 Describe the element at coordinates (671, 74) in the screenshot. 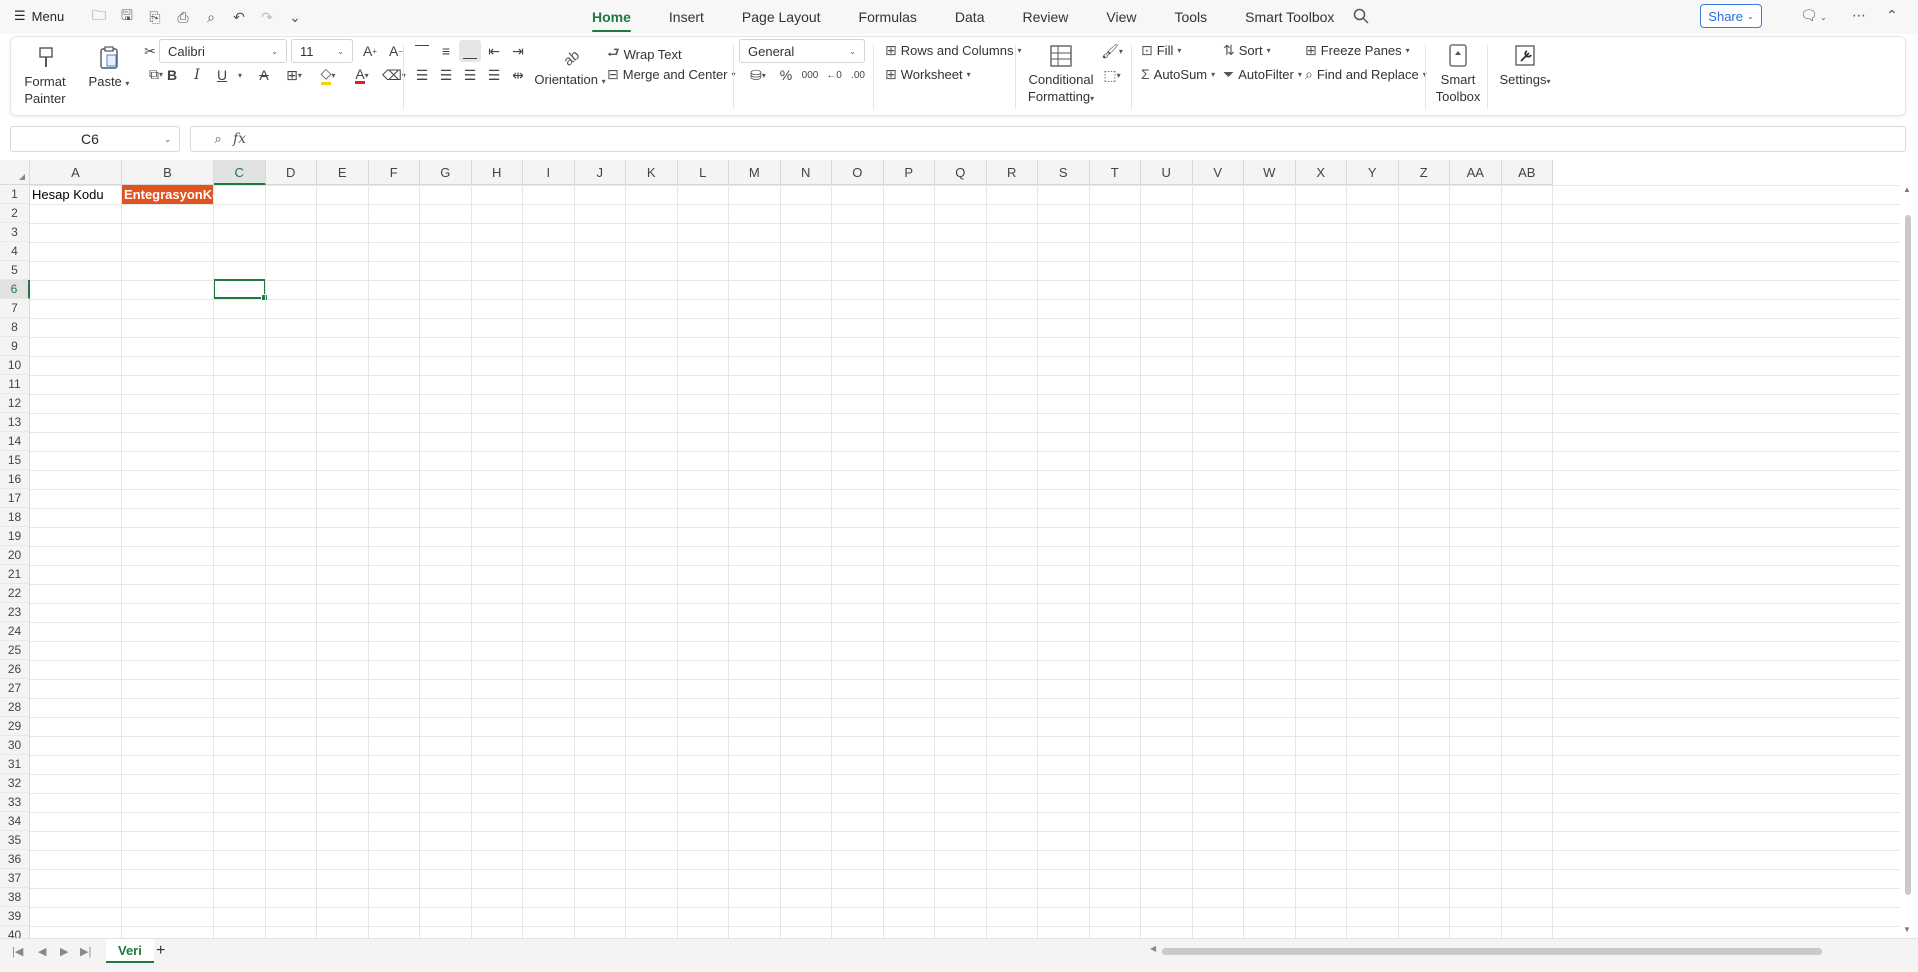

I see `merge-center-button: ⊟Merge and Center▾` at that location.